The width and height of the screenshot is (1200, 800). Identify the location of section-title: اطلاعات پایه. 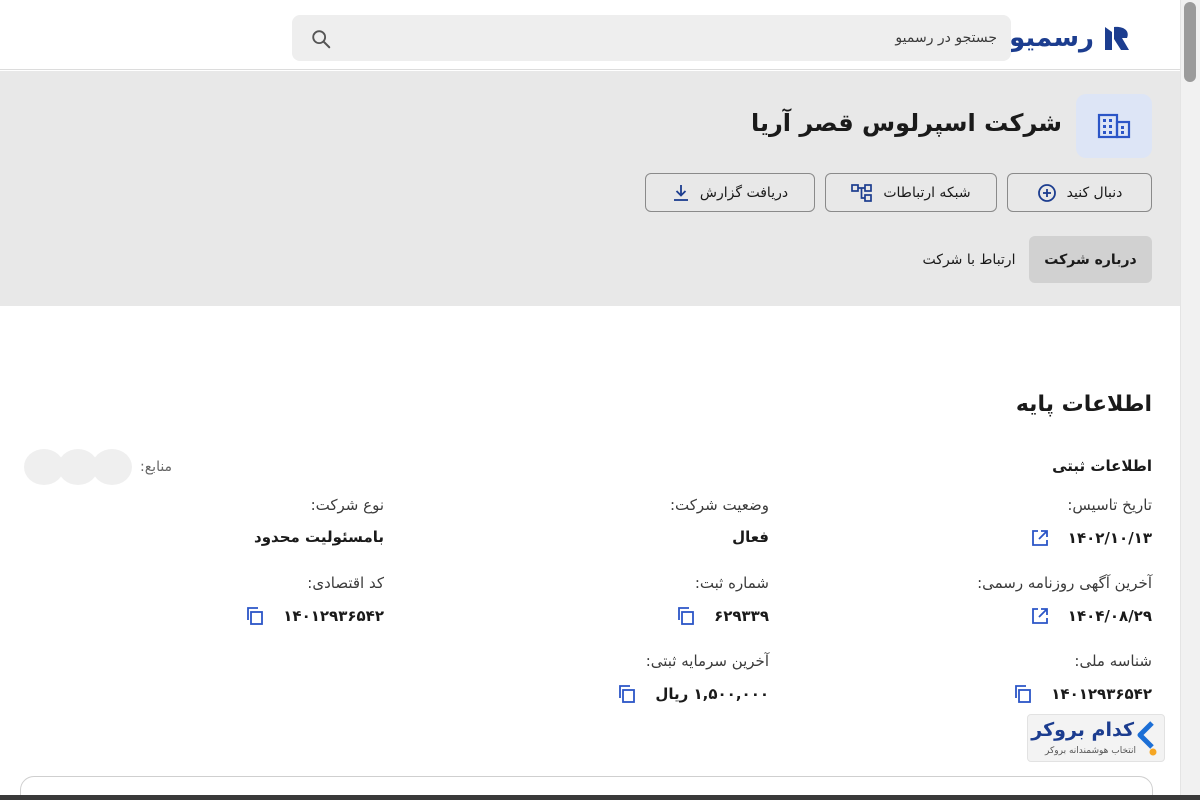
(1083, 404).